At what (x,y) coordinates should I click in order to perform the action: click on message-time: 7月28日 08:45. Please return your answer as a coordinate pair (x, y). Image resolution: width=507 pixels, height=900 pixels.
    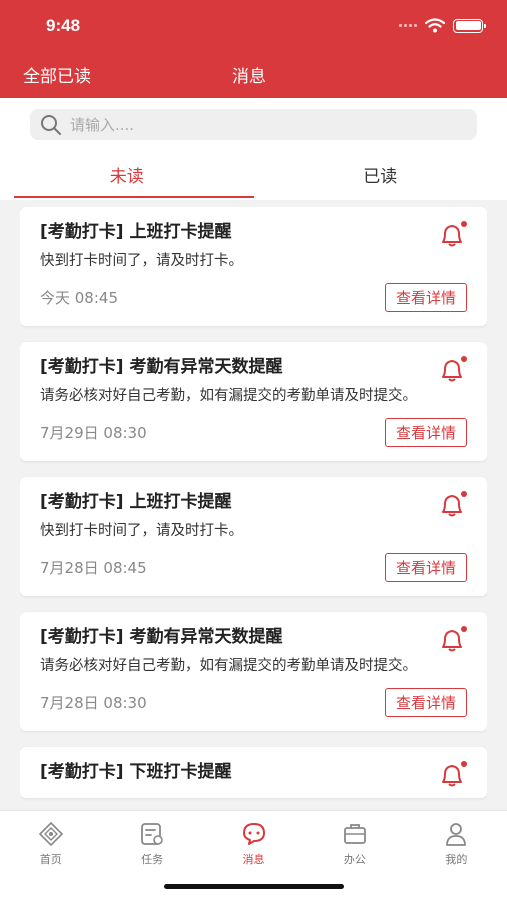
    Looking at the image, I should click on (93, 568).